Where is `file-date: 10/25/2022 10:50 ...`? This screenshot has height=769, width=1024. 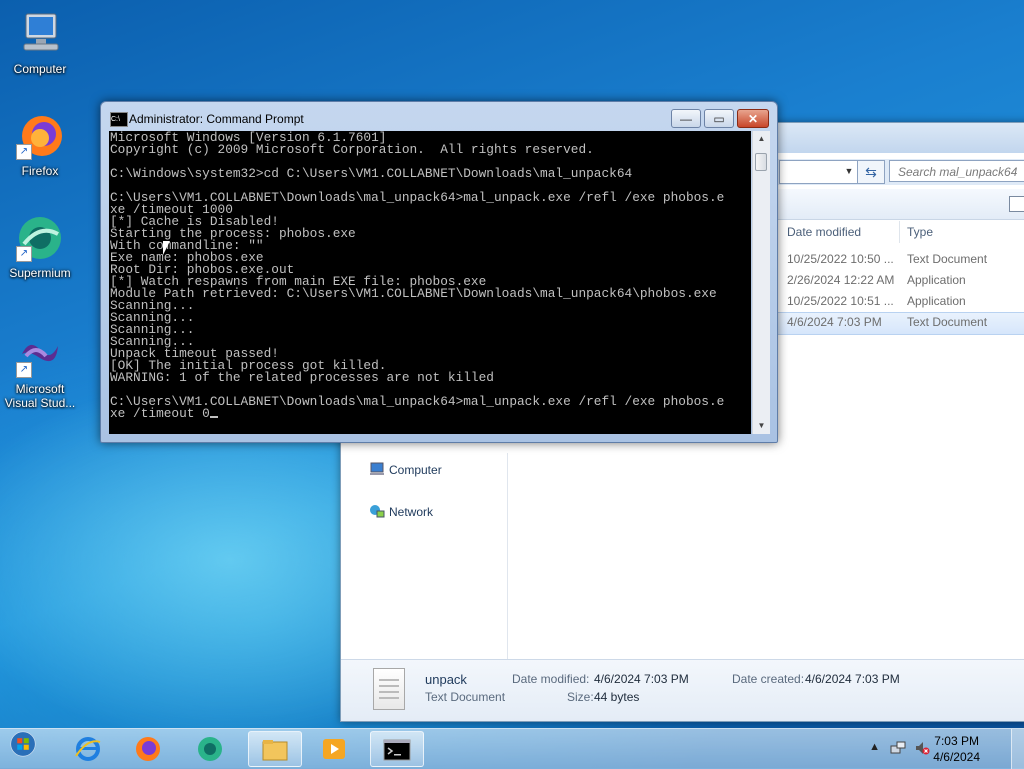 file-date: 10/25/2022 10:50 ... is located at coordinates (840, 259).